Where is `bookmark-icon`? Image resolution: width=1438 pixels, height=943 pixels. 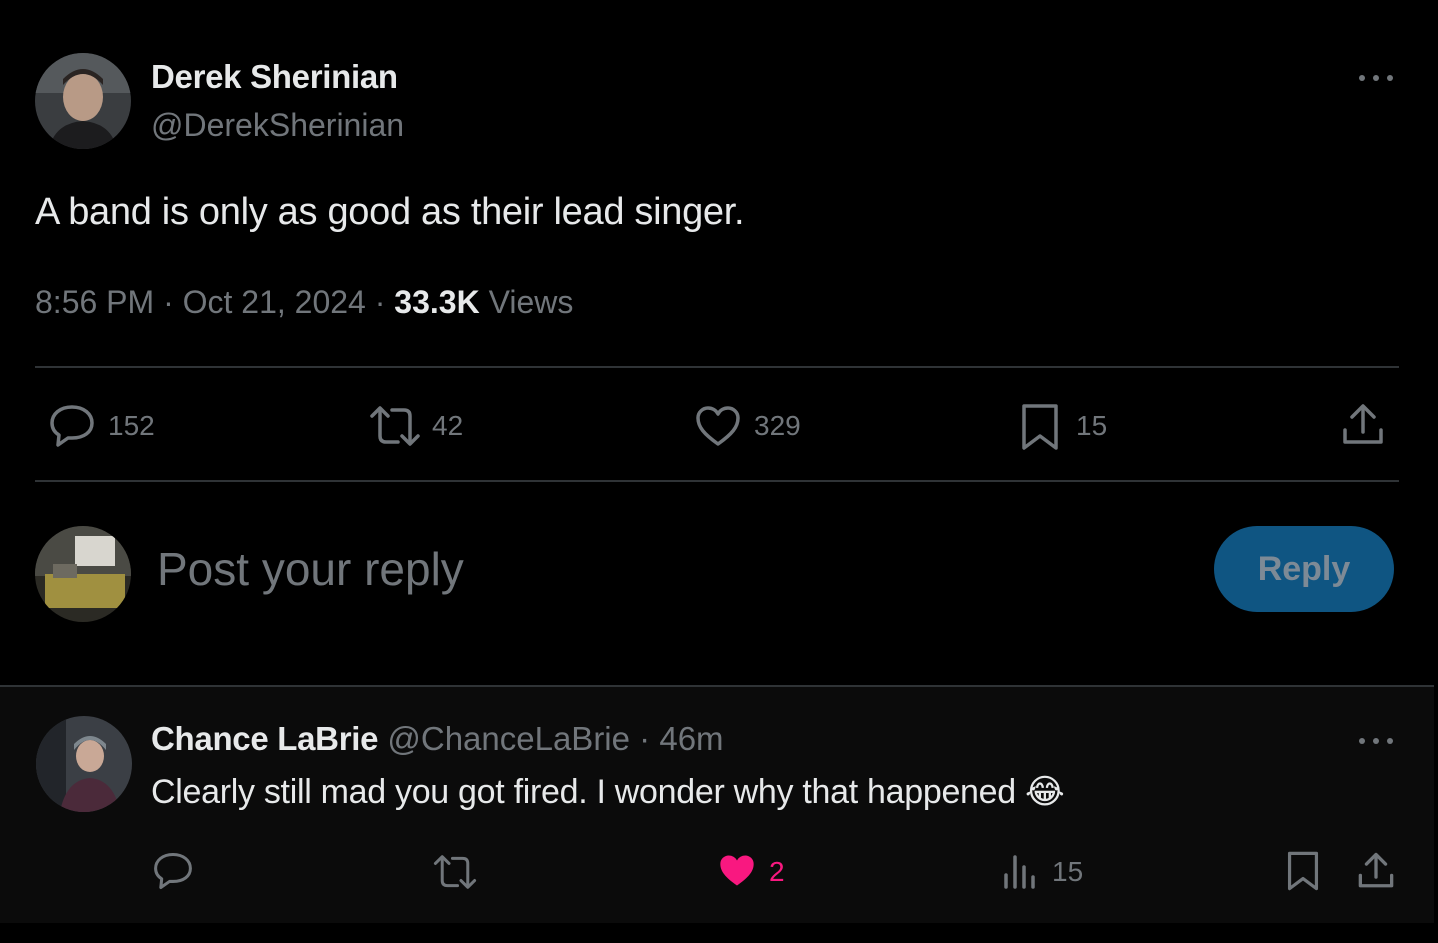 bookmark-icon is located at coordinates (1040, 427).